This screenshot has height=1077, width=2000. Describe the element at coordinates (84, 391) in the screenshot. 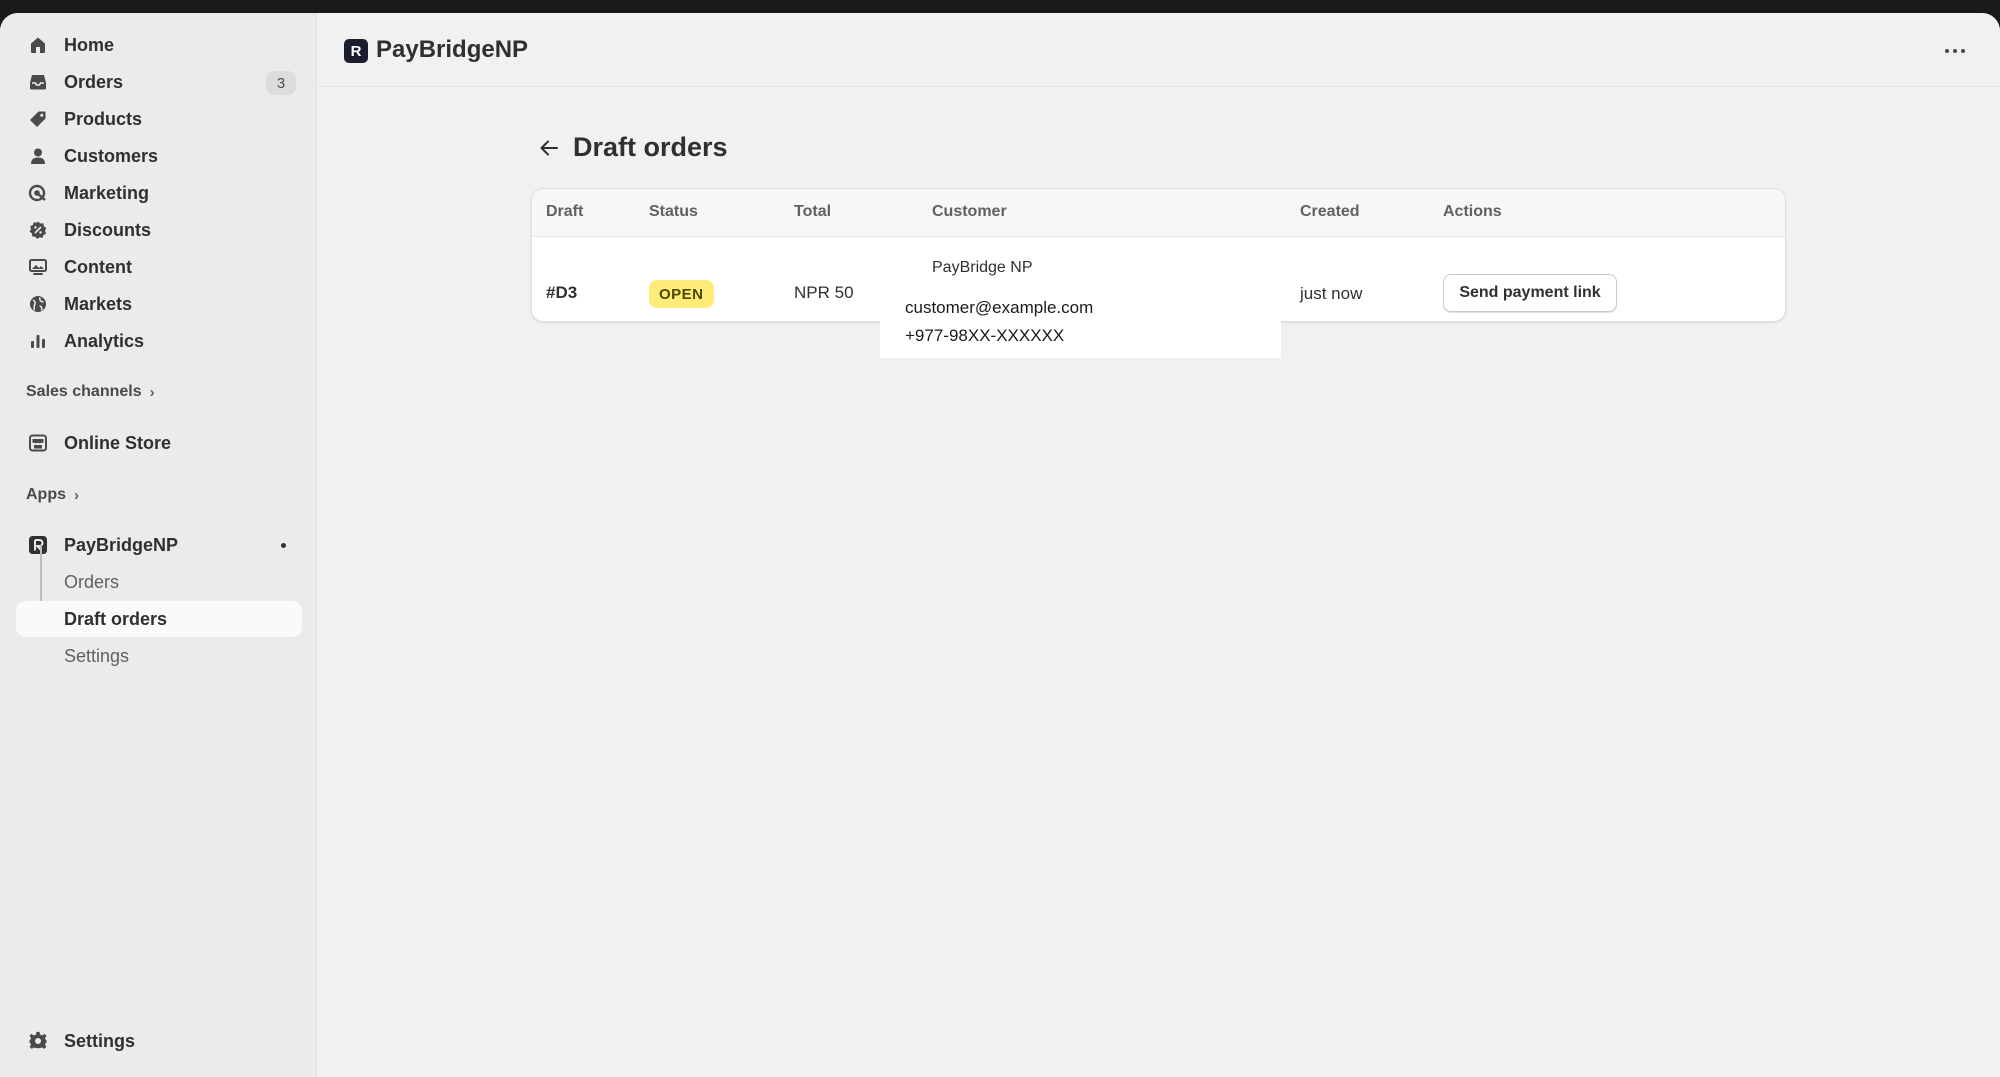

I see `sales-channels-label: Sales channels` at that location.